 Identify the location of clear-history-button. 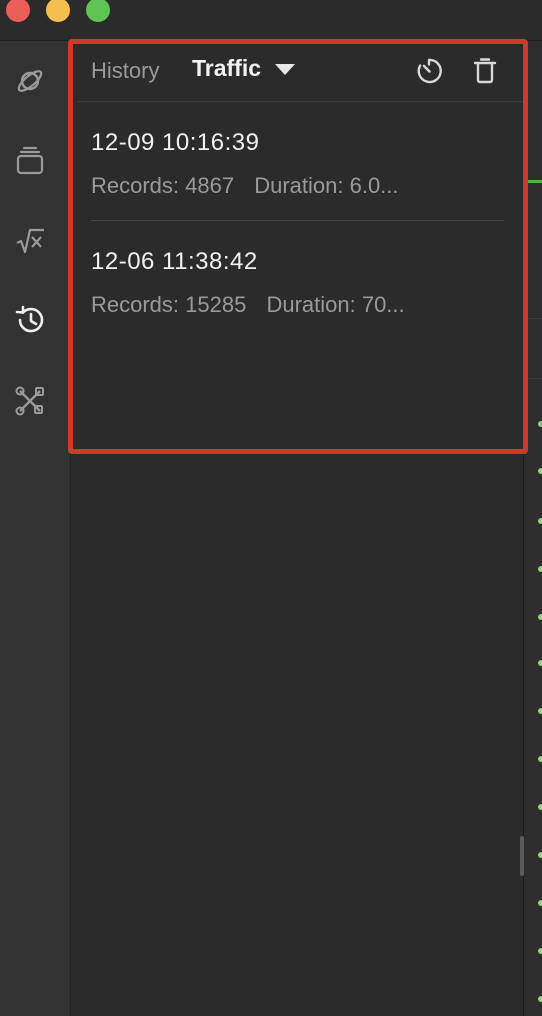
(485, 71).